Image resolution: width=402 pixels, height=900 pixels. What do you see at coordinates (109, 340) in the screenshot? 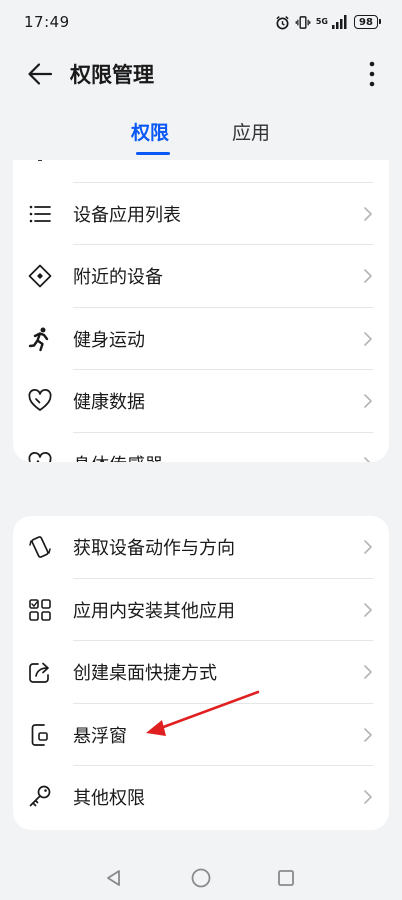
I see `permission-label: 健身运动` at bounding box center [109, 340].